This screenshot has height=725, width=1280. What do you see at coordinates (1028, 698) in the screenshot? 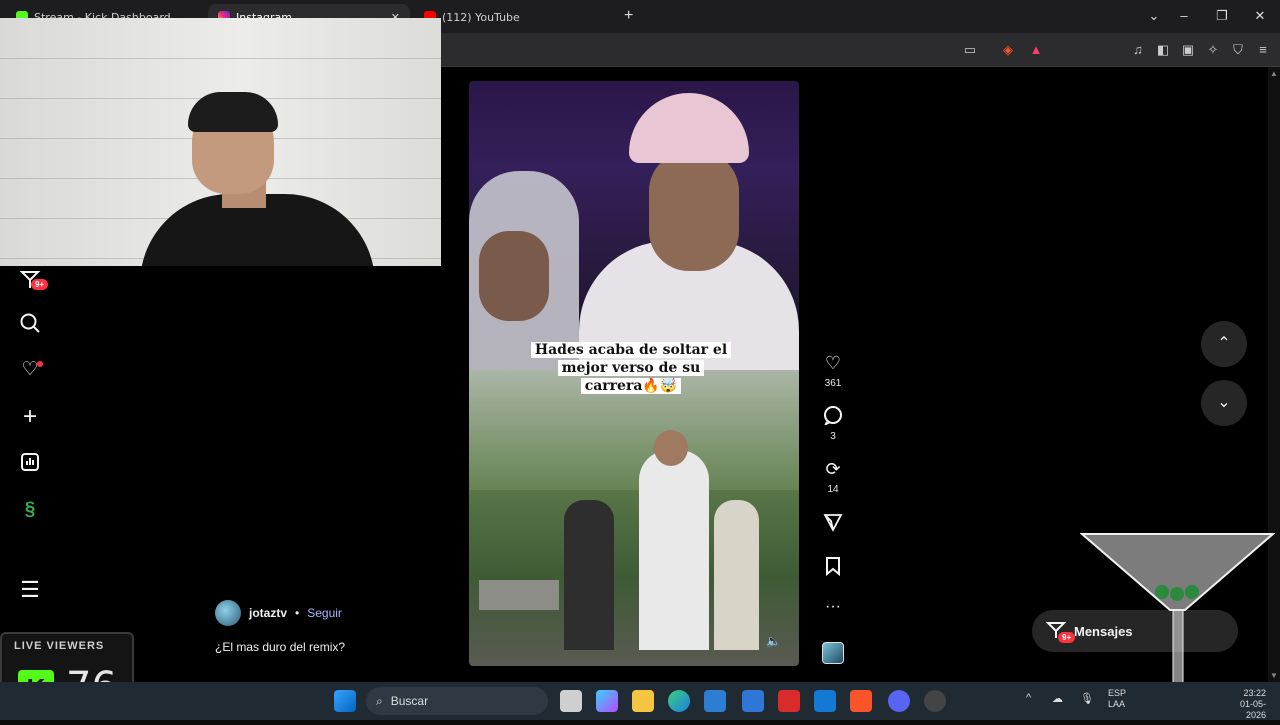
I see `chevron-up-icon: ^` at bounding box center [1028, 698].